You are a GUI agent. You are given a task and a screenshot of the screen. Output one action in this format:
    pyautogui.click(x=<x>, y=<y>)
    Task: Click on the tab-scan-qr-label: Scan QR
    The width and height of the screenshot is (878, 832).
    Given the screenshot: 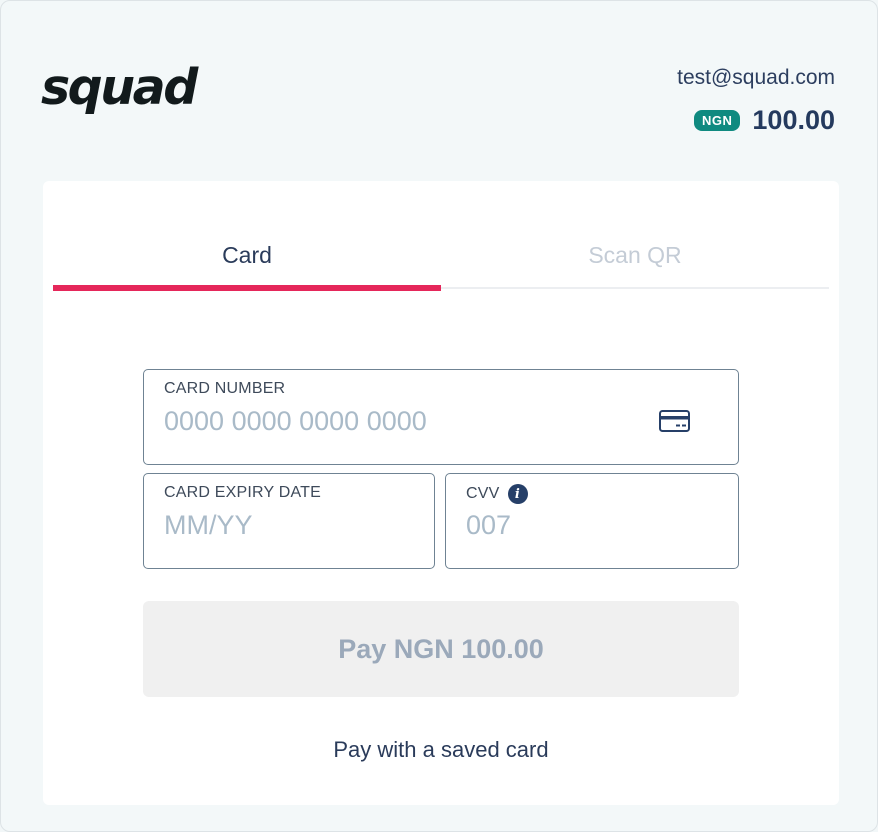 What is the action you would take?
    pyautogui.click(x=635, y=254)
    